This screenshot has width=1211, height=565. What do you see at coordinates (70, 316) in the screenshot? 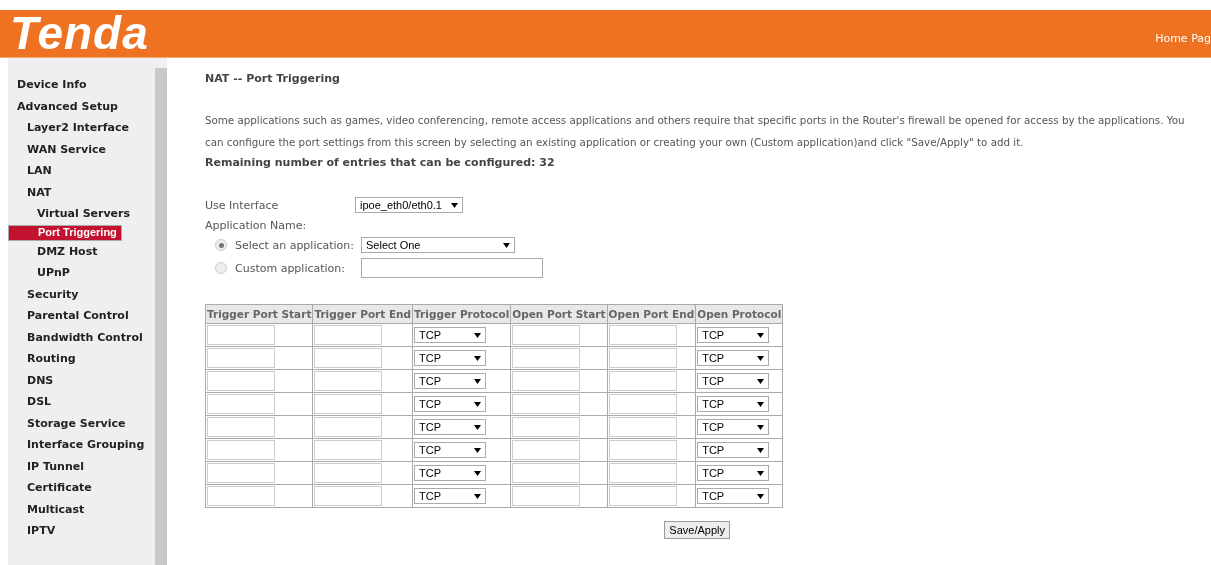
I see `sidebar-item: Parental Control` at bounding box center [70, 316].